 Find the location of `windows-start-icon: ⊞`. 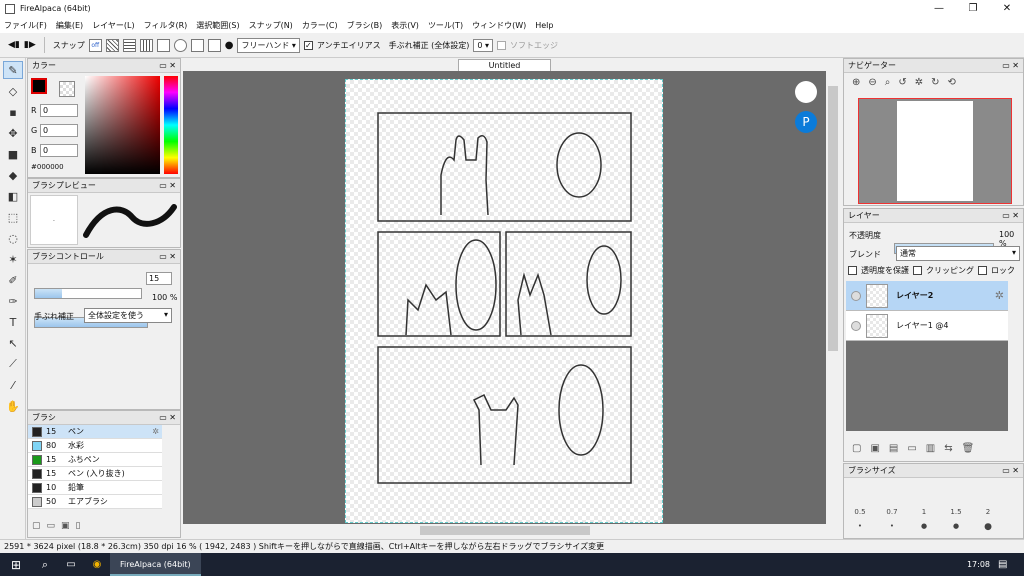

windows-start-icon: ⊞ is located at coordinates (16, 565).